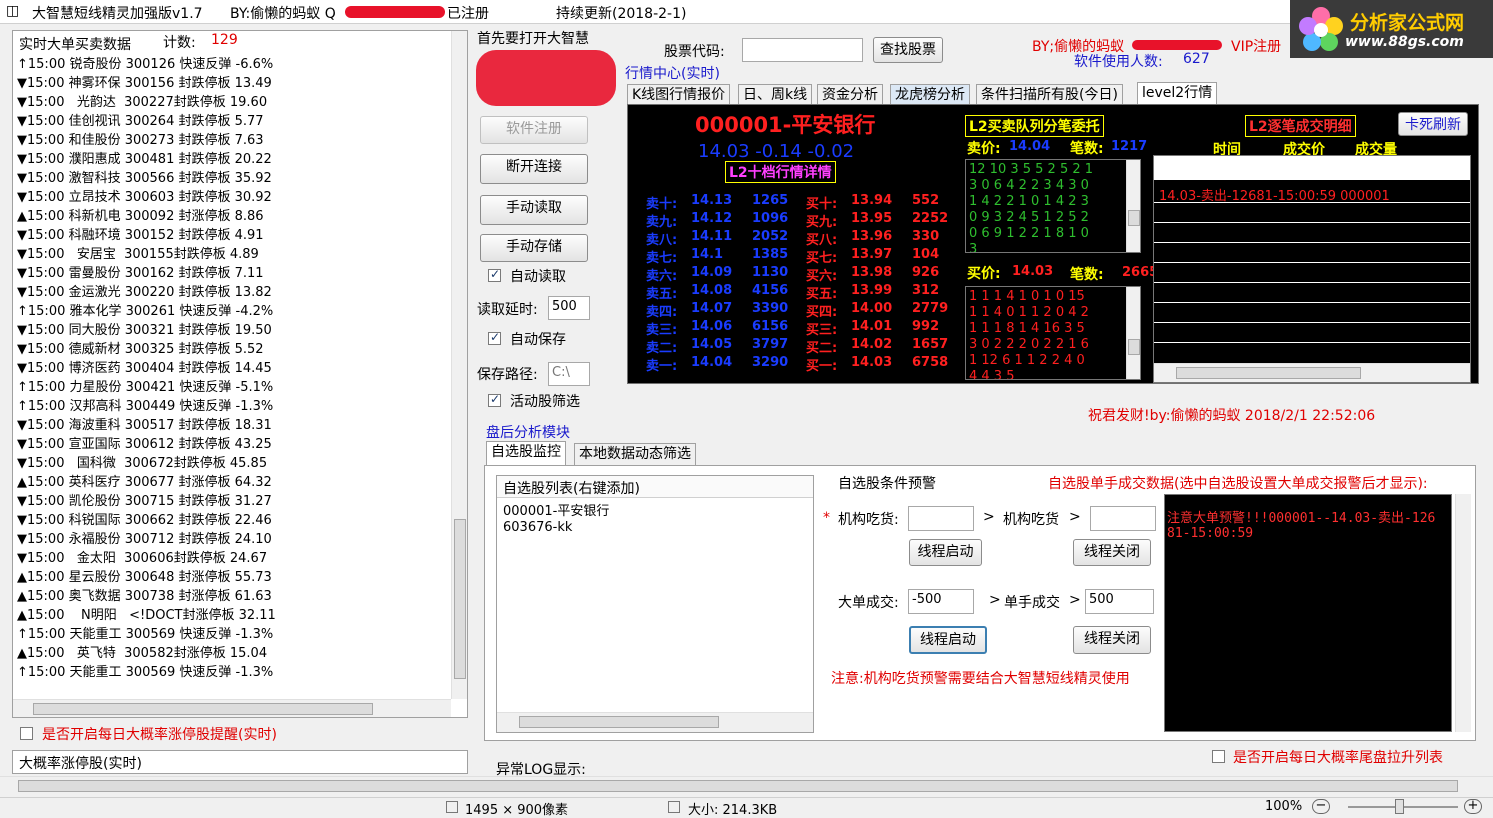 This screenshot has width=1493, height=818. Describe the element at coordinates (142, 558) in the screenshot. I see `list-item: ▼15:00 金太阳 300606封跌停板 24.67` at that location.